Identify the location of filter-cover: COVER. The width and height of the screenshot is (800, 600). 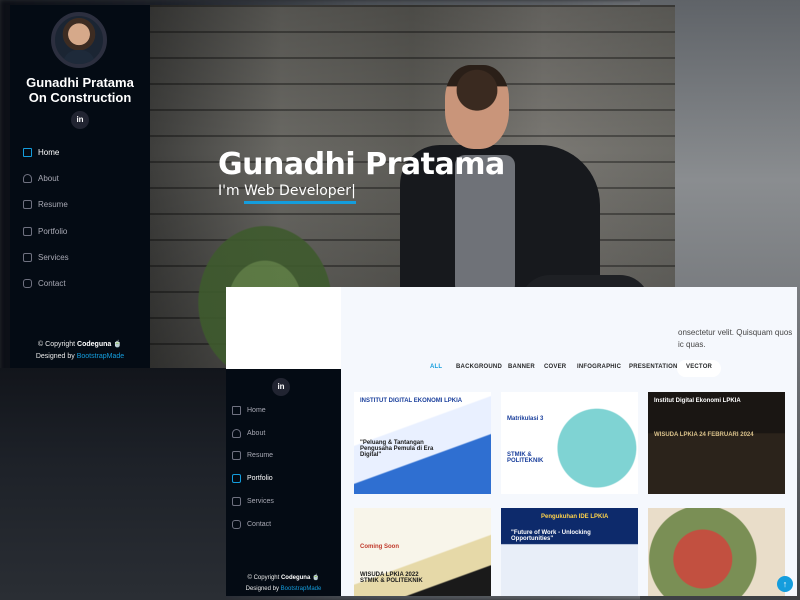
(555, 367).